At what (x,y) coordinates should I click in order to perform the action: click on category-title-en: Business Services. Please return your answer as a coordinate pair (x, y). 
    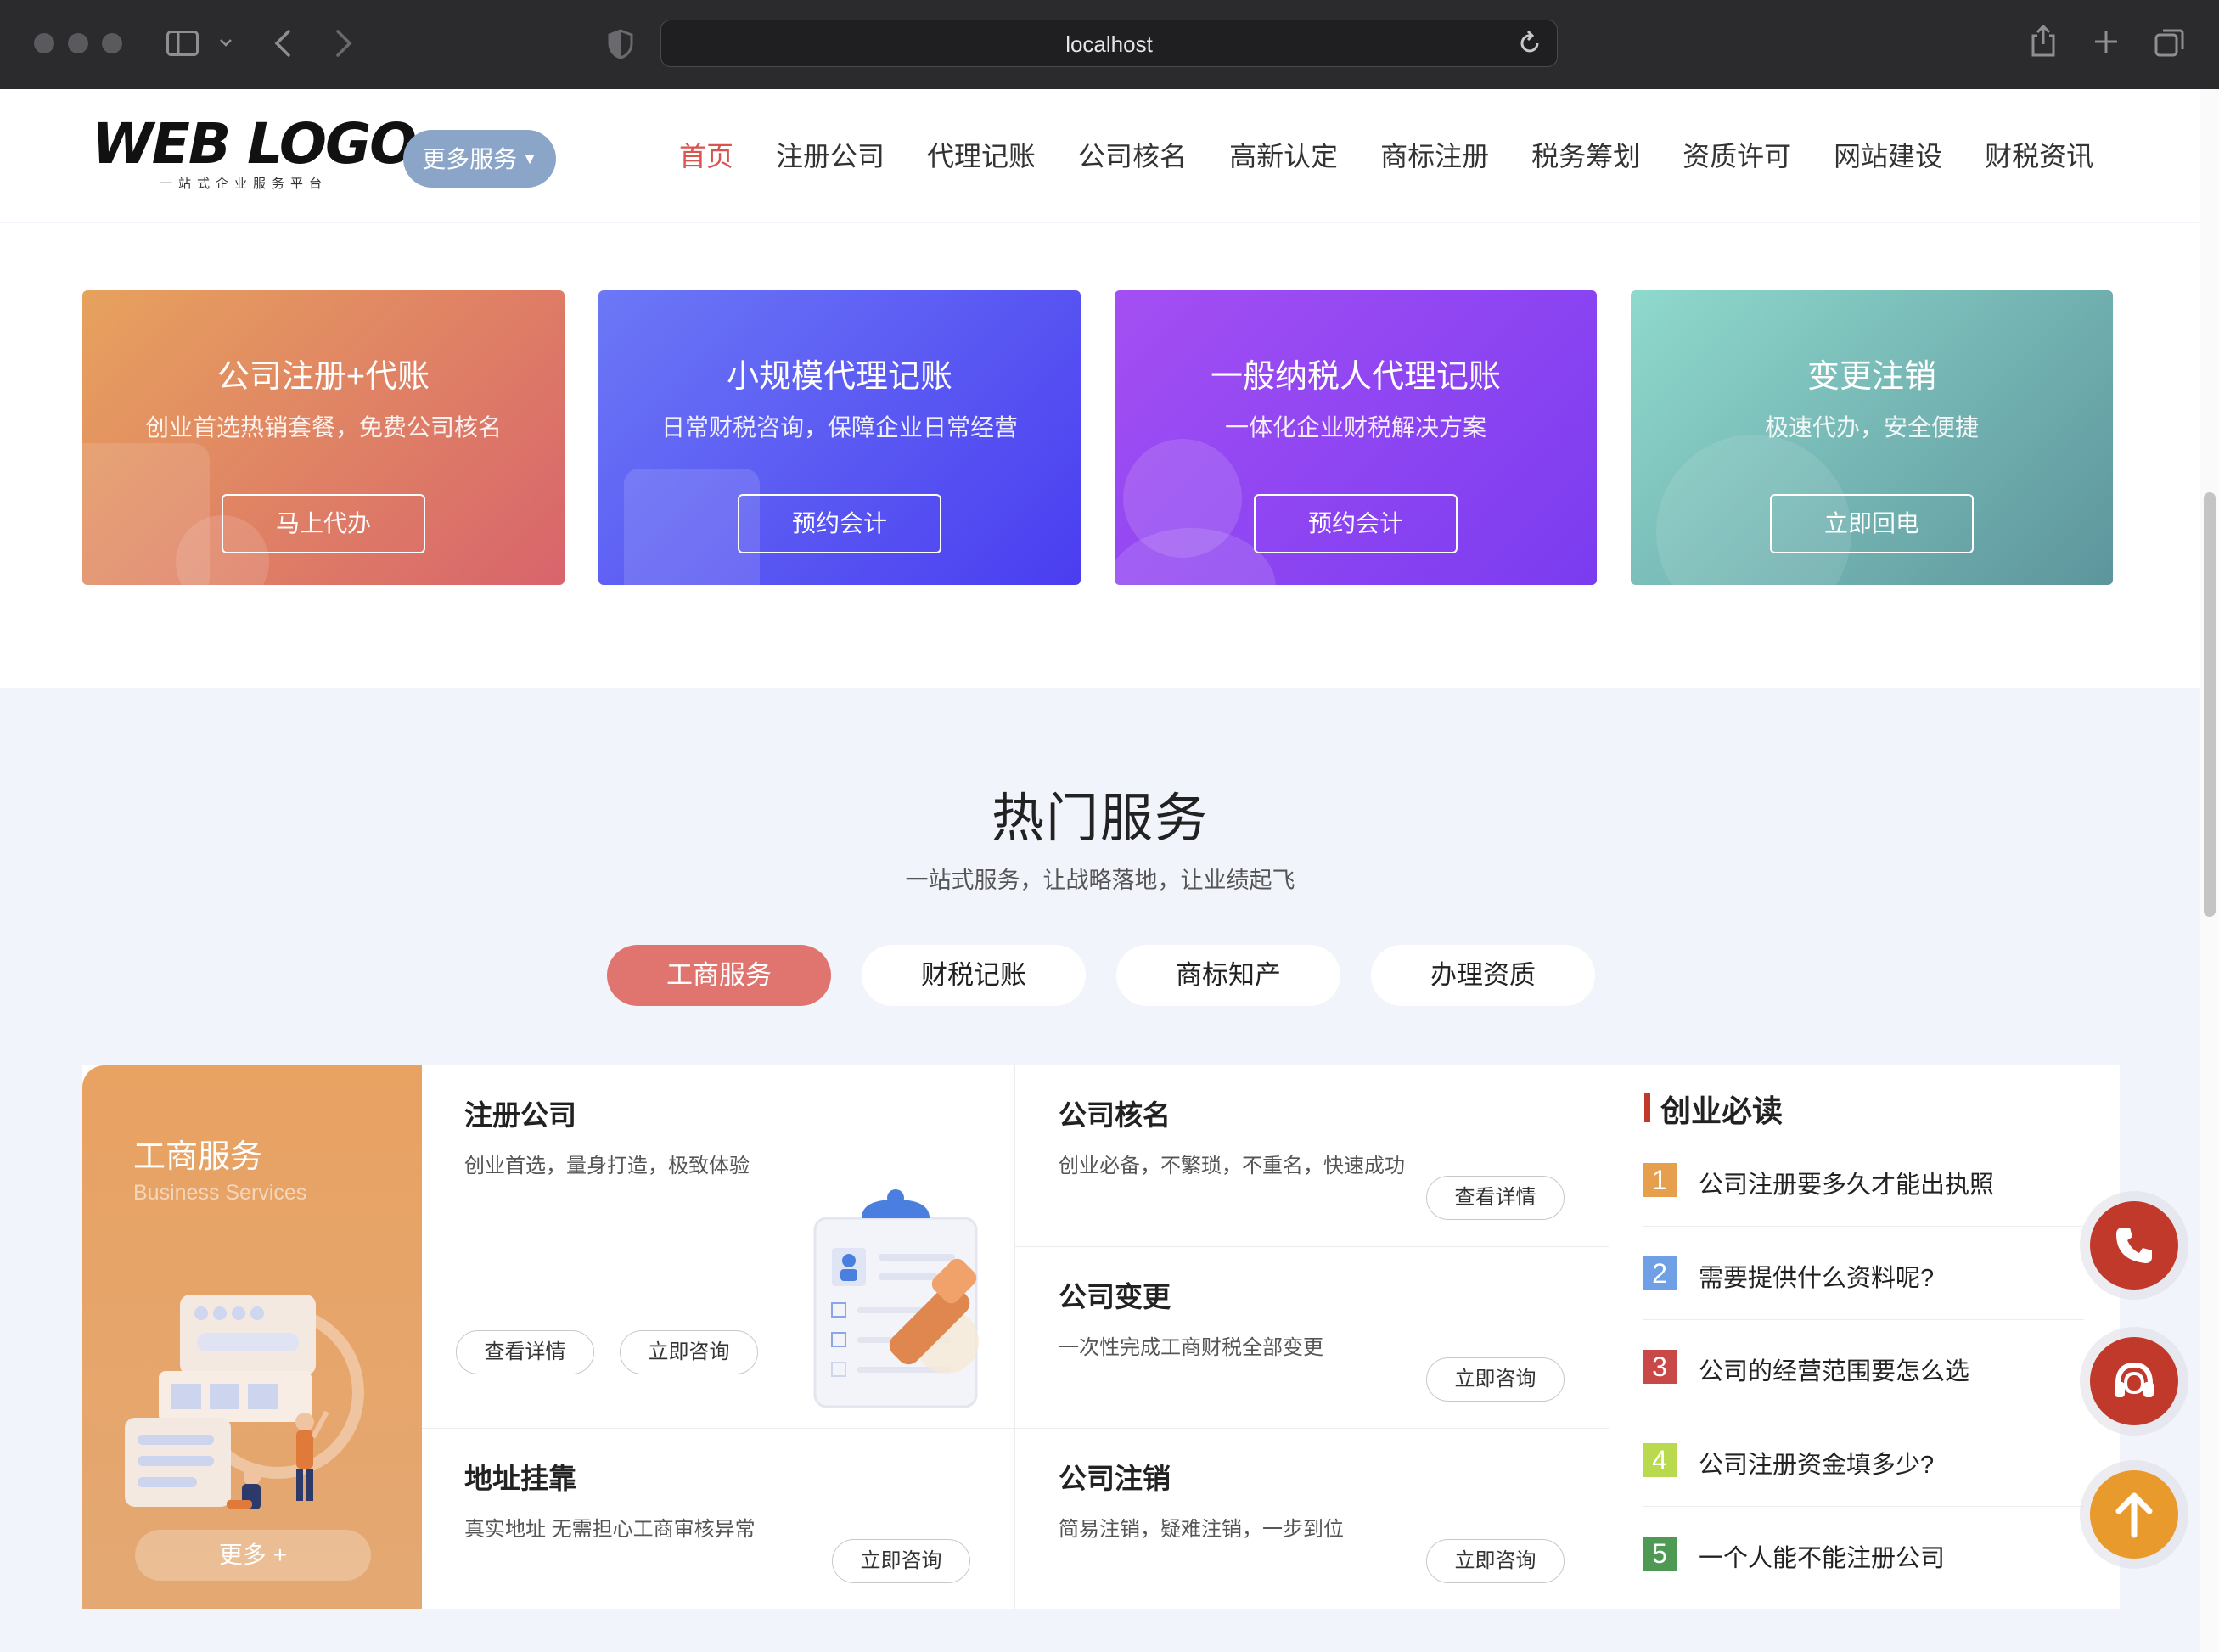
    Looking at the image, I should click on (220, 1193).